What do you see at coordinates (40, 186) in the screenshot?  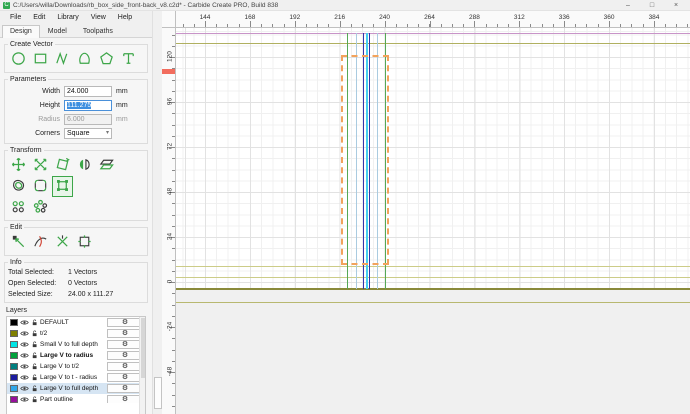 I see `fillet-button` at bounding box center [40, 186].